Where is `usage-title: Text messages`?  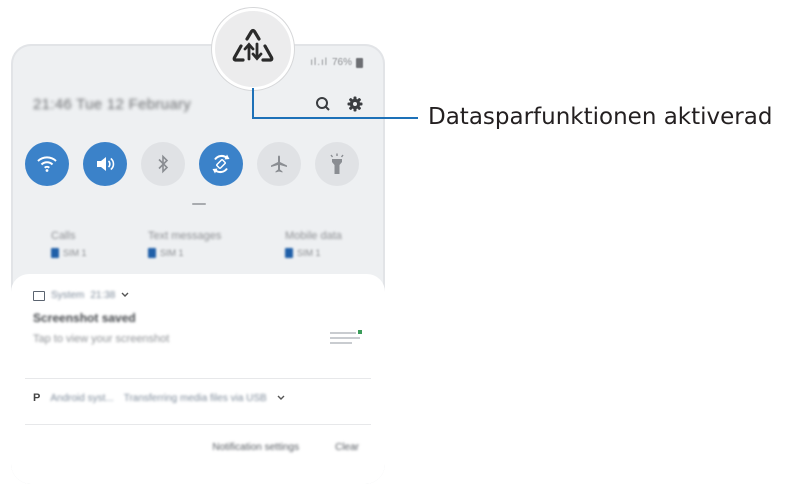
usage-title: Text messages is located at coordinates (185, 236).